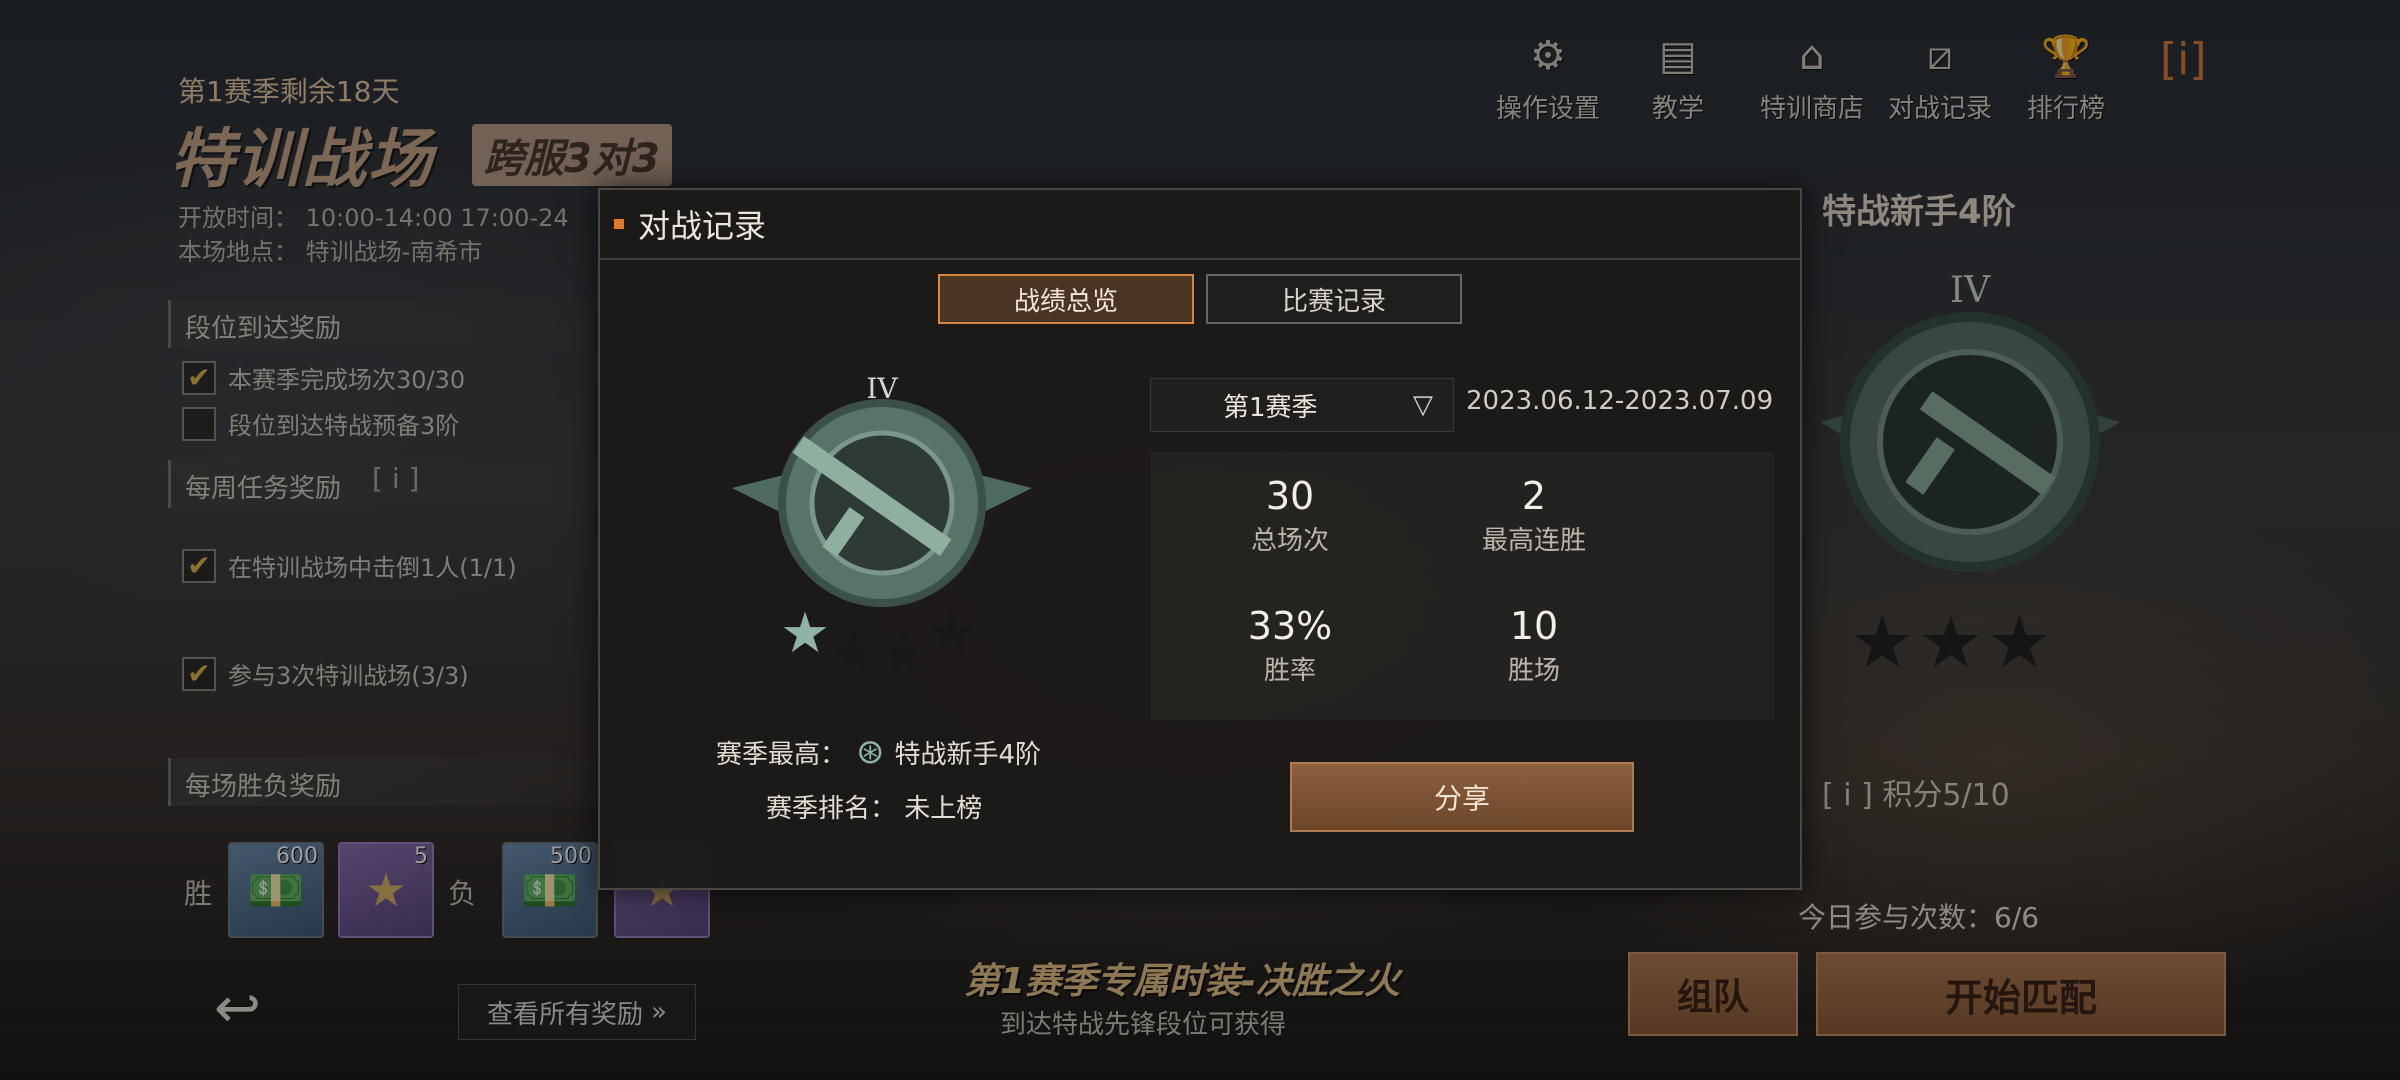  What do you see at coordinates (1462, 586) in the screenshot?
I see `stats-panel: 30 总场次 2 最高连胜 33% 胜率 10 胜场` at bounding box center [1462, 586].